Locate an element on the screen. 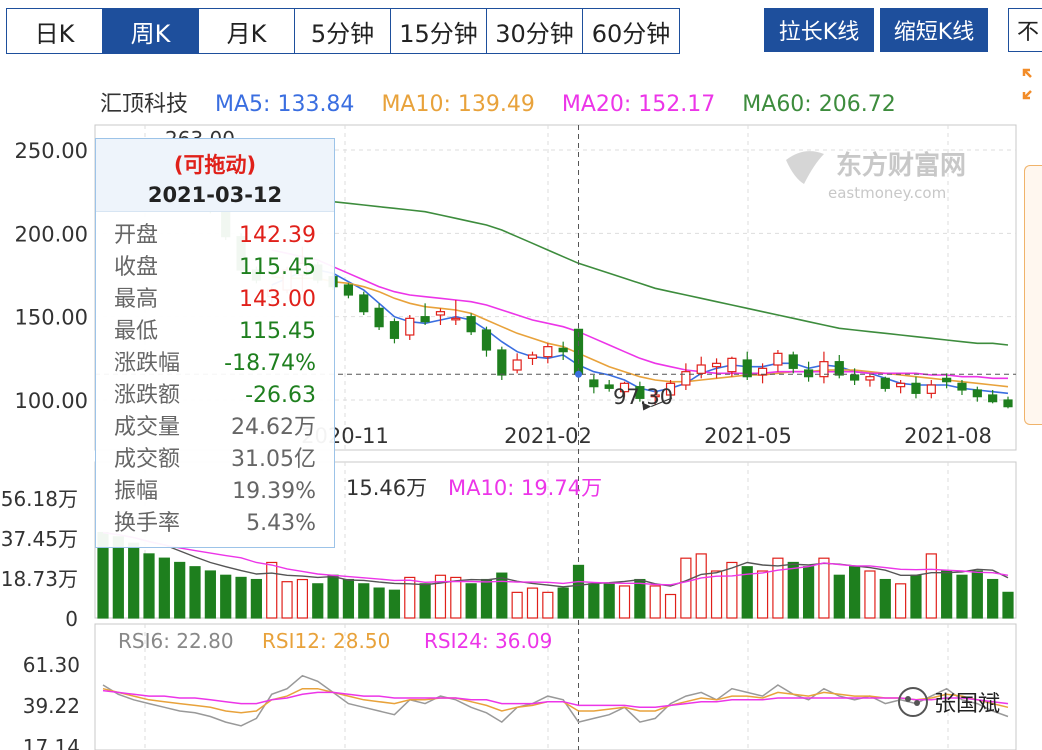 The image size is (1042, 750). tooltip-row: 最高 143.00 is located at coordinates (215, 300).